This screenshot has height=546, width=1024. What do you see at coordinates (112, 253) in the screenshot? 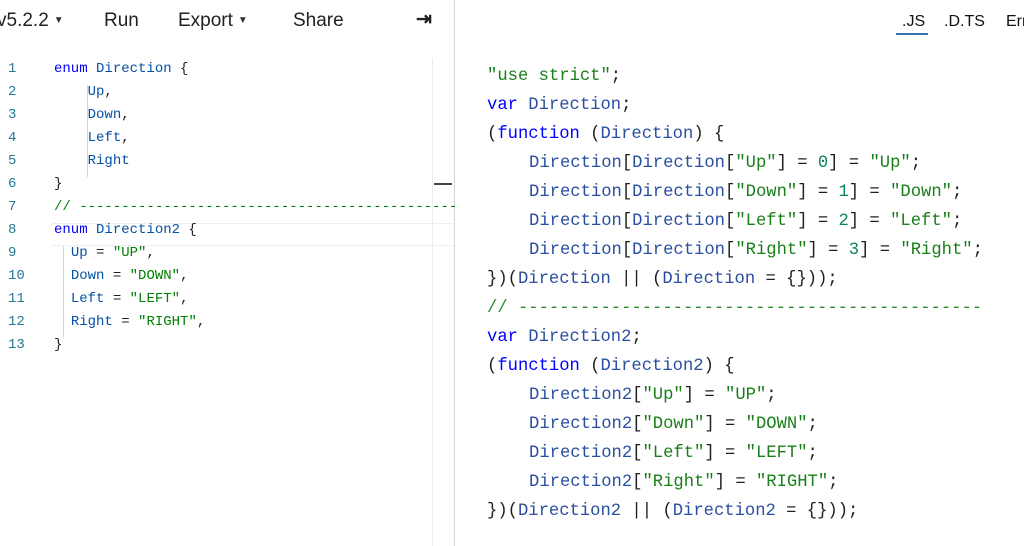
I see `editor-line-code: Up = "UP",` at bounding box center [112, 253].